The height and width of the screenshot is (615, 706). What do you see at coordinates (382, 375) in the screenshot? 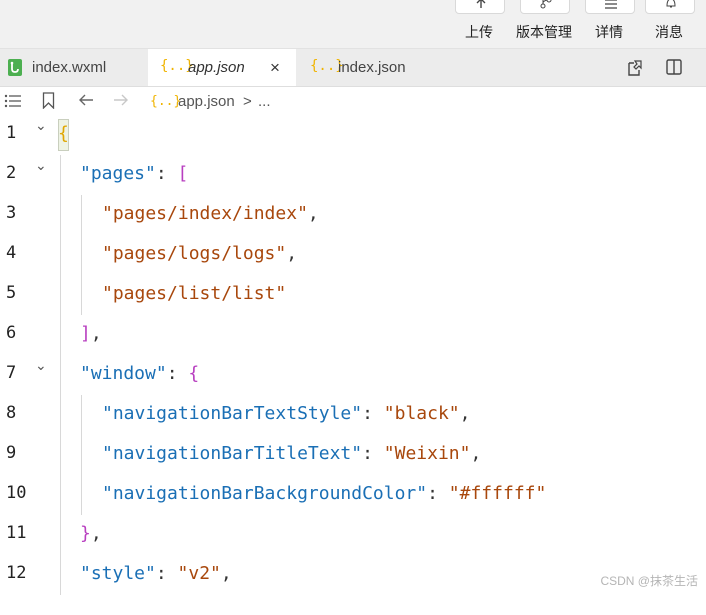
I see `code-line: "window": {` at bounding box center [382, 375].